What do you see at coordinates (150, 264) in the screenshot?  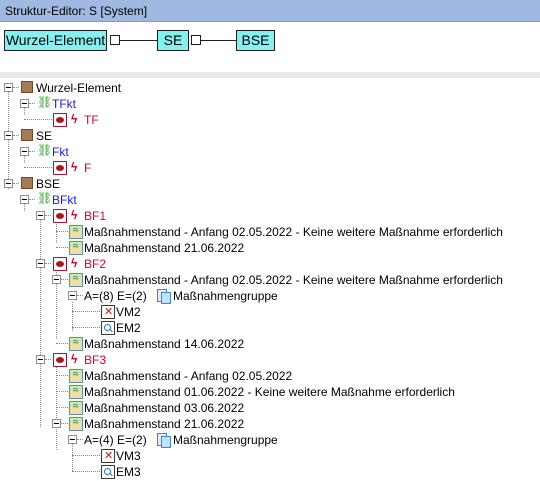 I see `tree-item-fault: ϟ BF2` at bounding box center [150, 264].